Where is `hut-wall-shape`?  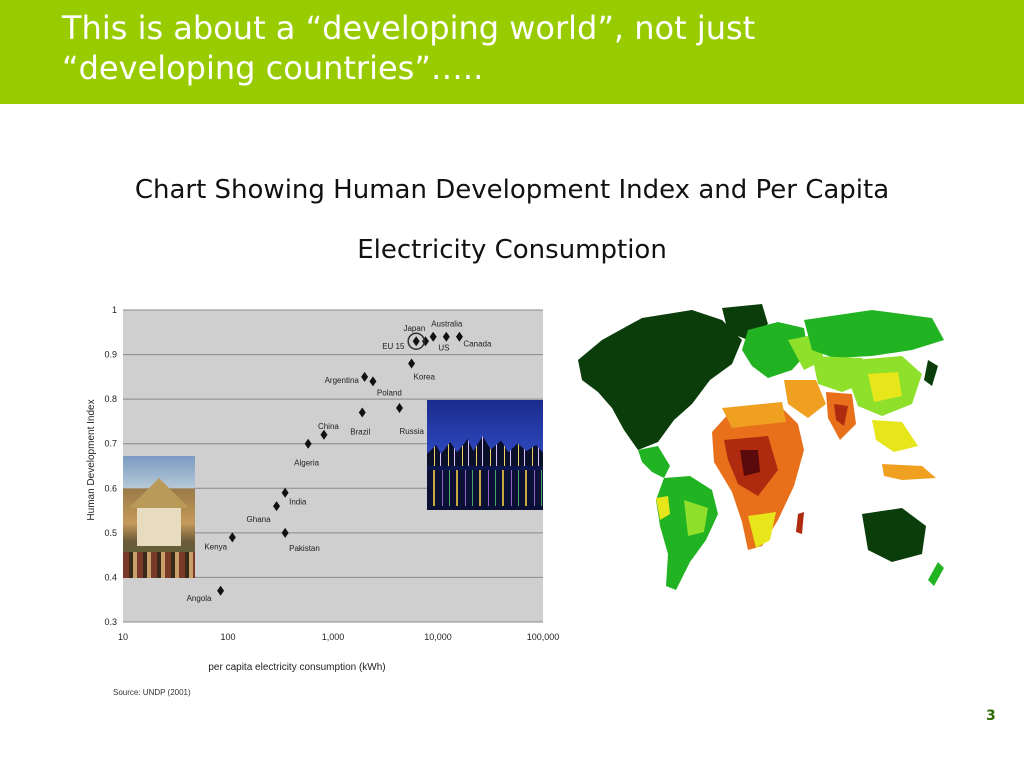 hut-wall-shape is located at coordinates (159, 527).